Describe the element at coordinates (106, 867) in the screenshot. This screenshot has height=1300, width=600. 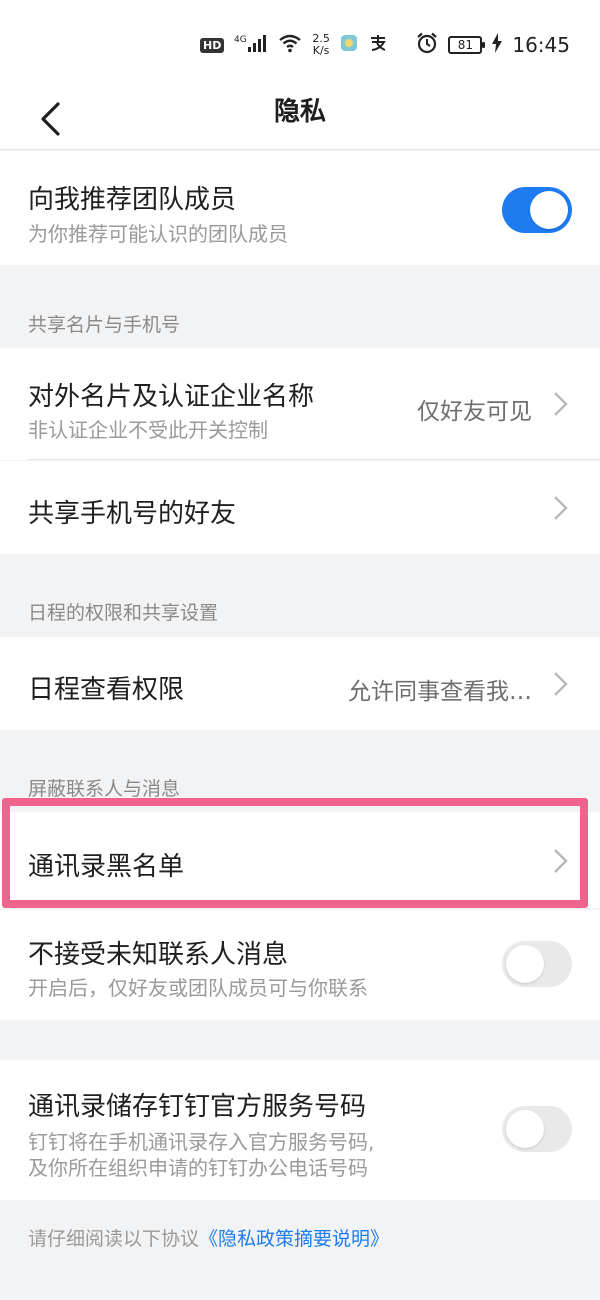
I see `setting-title: 通讯录黑名单` at that location.